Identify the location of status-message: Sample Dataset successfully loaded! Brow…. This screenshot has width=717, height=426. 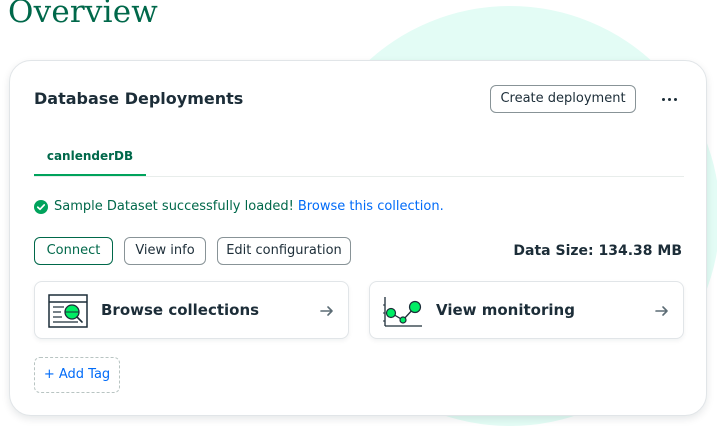
(239, 206).